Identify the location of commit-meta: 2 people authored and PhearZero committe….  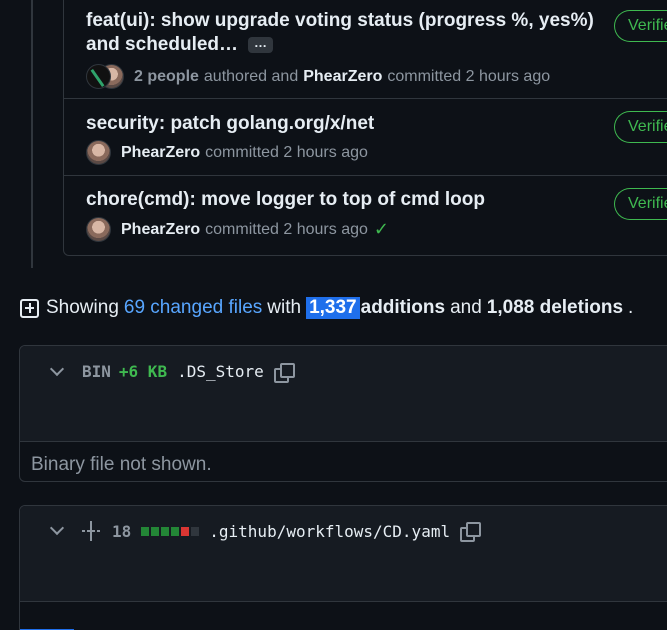
(318, 76).